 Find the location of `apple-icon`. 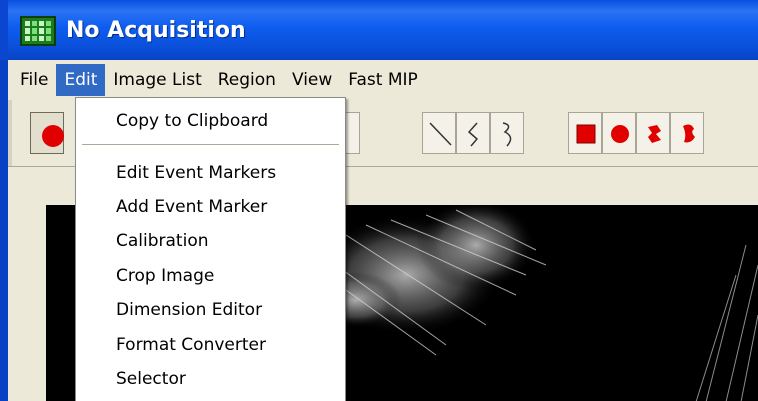

apple-icon is located at coordinates (53, 136).